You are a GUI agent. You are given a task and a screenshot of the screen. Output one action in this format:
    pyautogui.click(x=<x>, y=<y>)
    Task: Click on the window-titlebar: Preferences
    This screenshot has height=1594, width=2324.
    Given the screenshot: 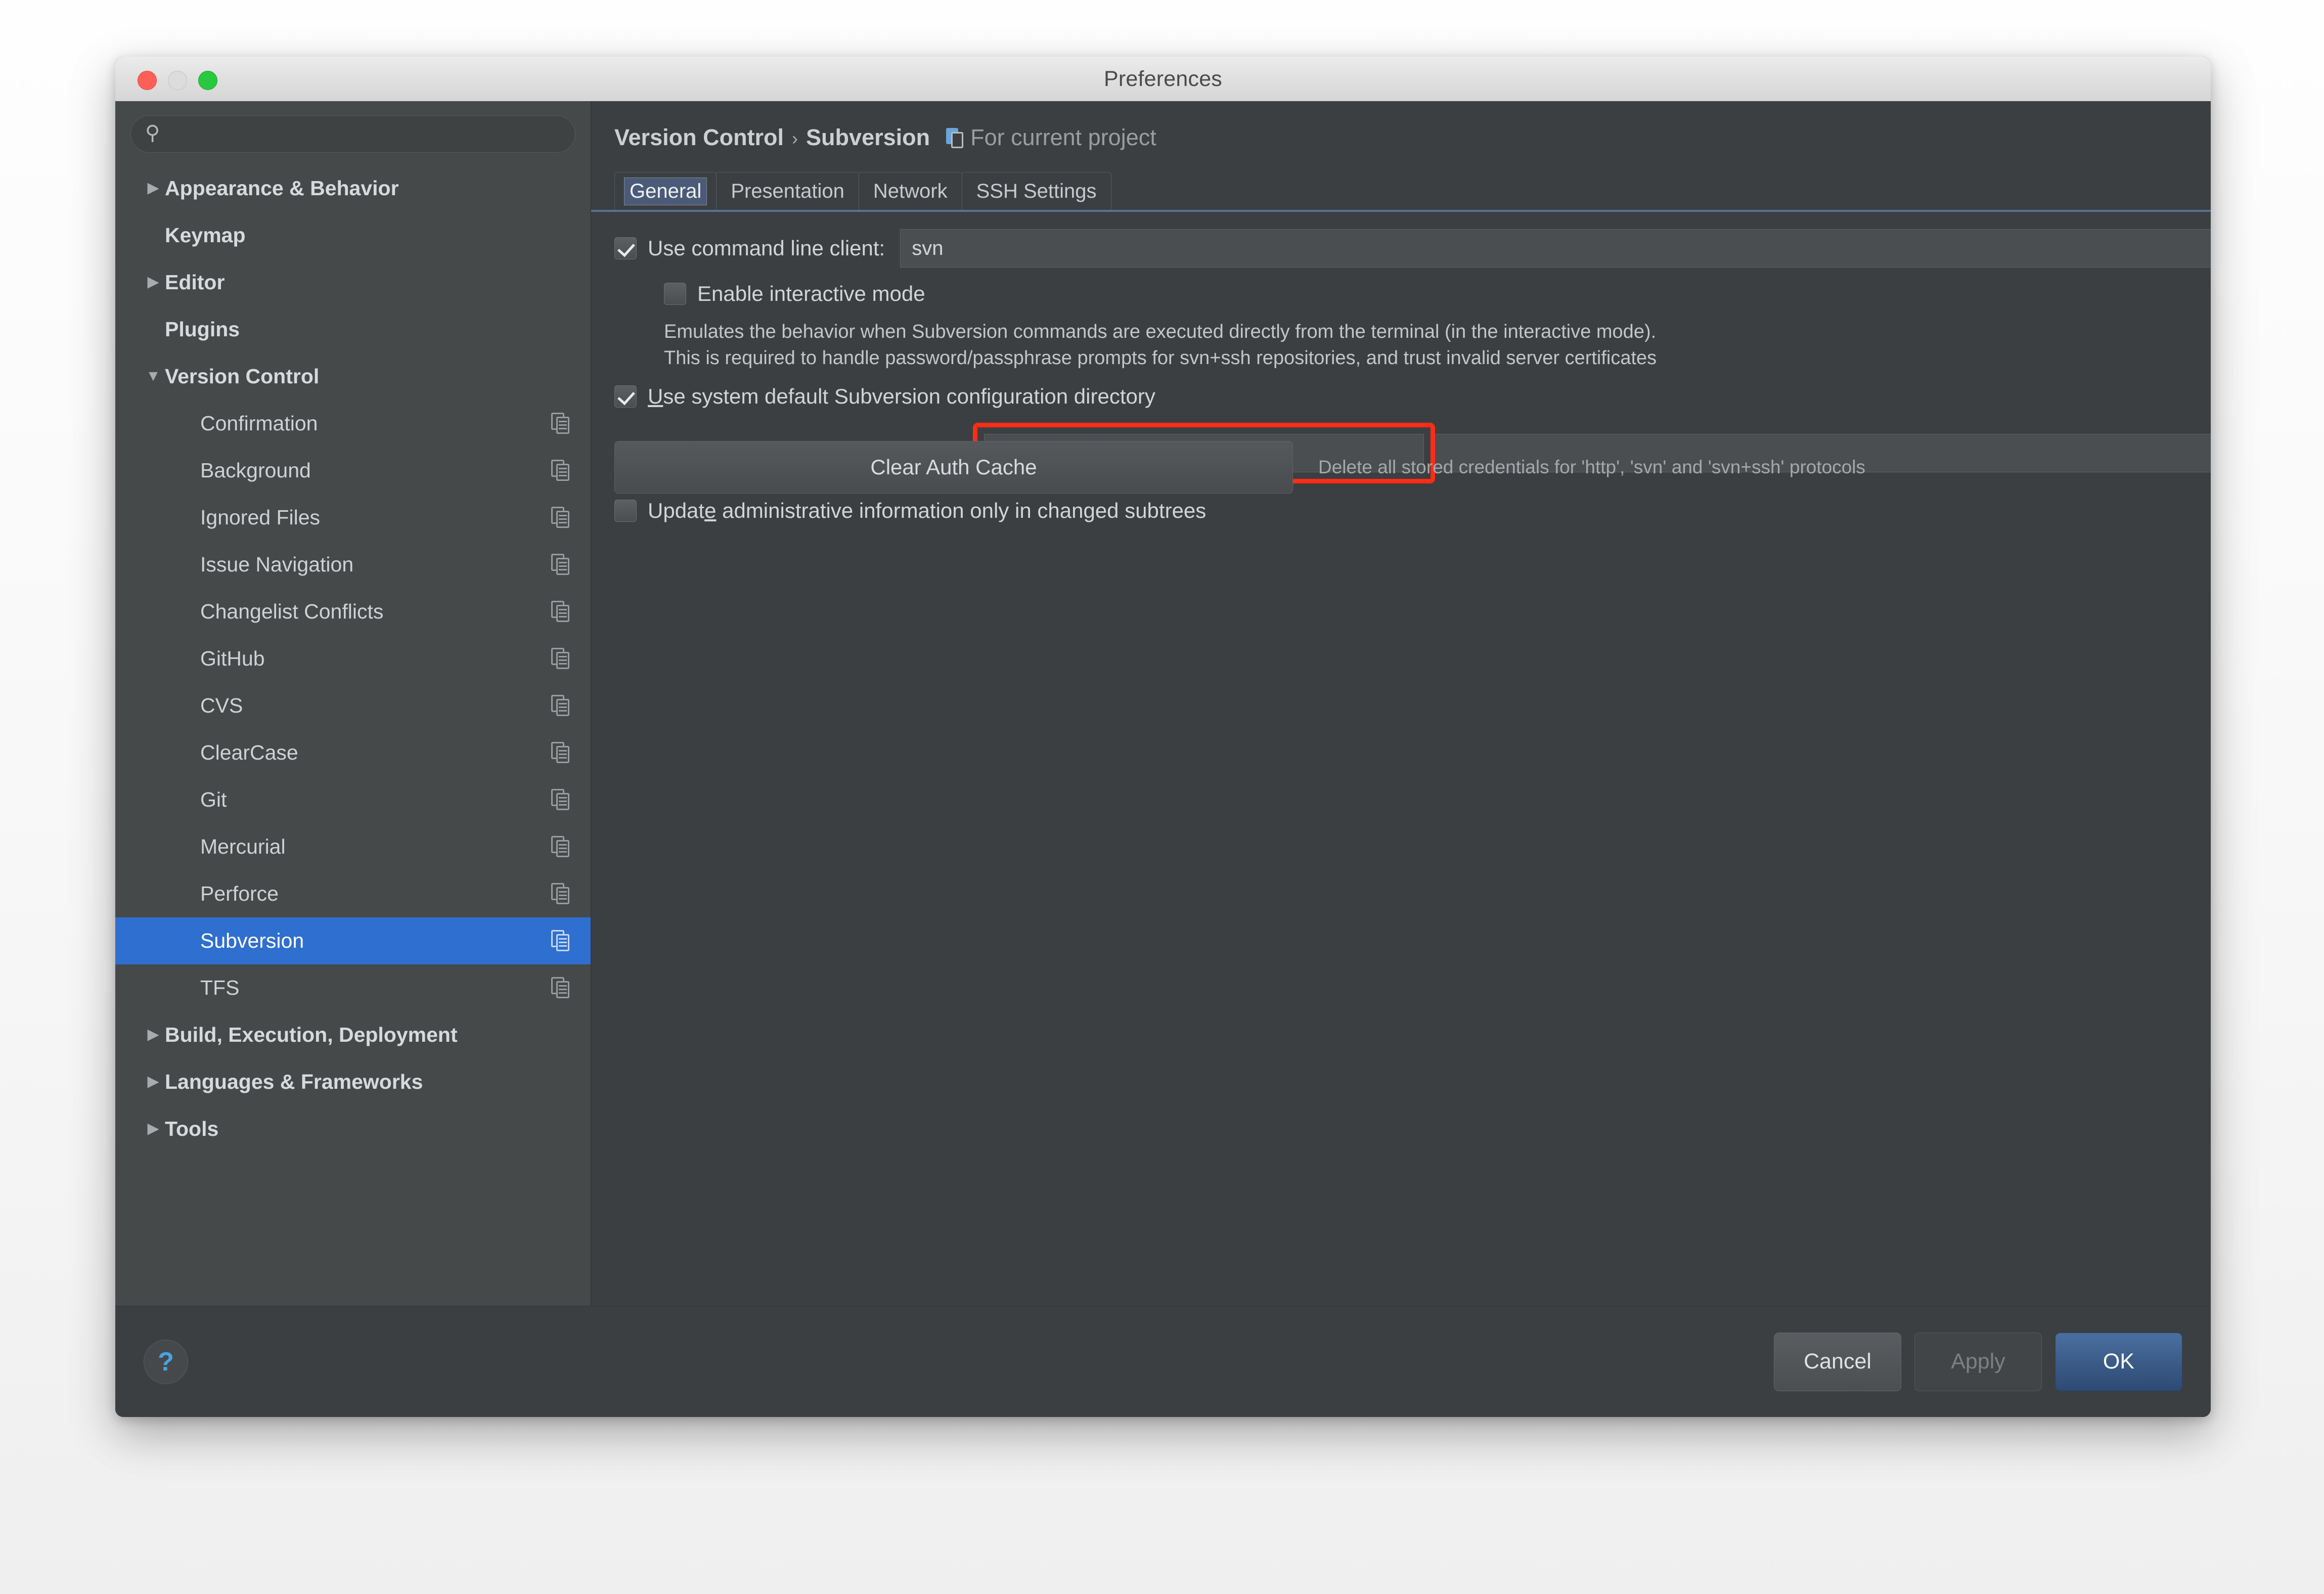 What is the action you would take?
    pyautogui.click(x=1163, y=79)
    